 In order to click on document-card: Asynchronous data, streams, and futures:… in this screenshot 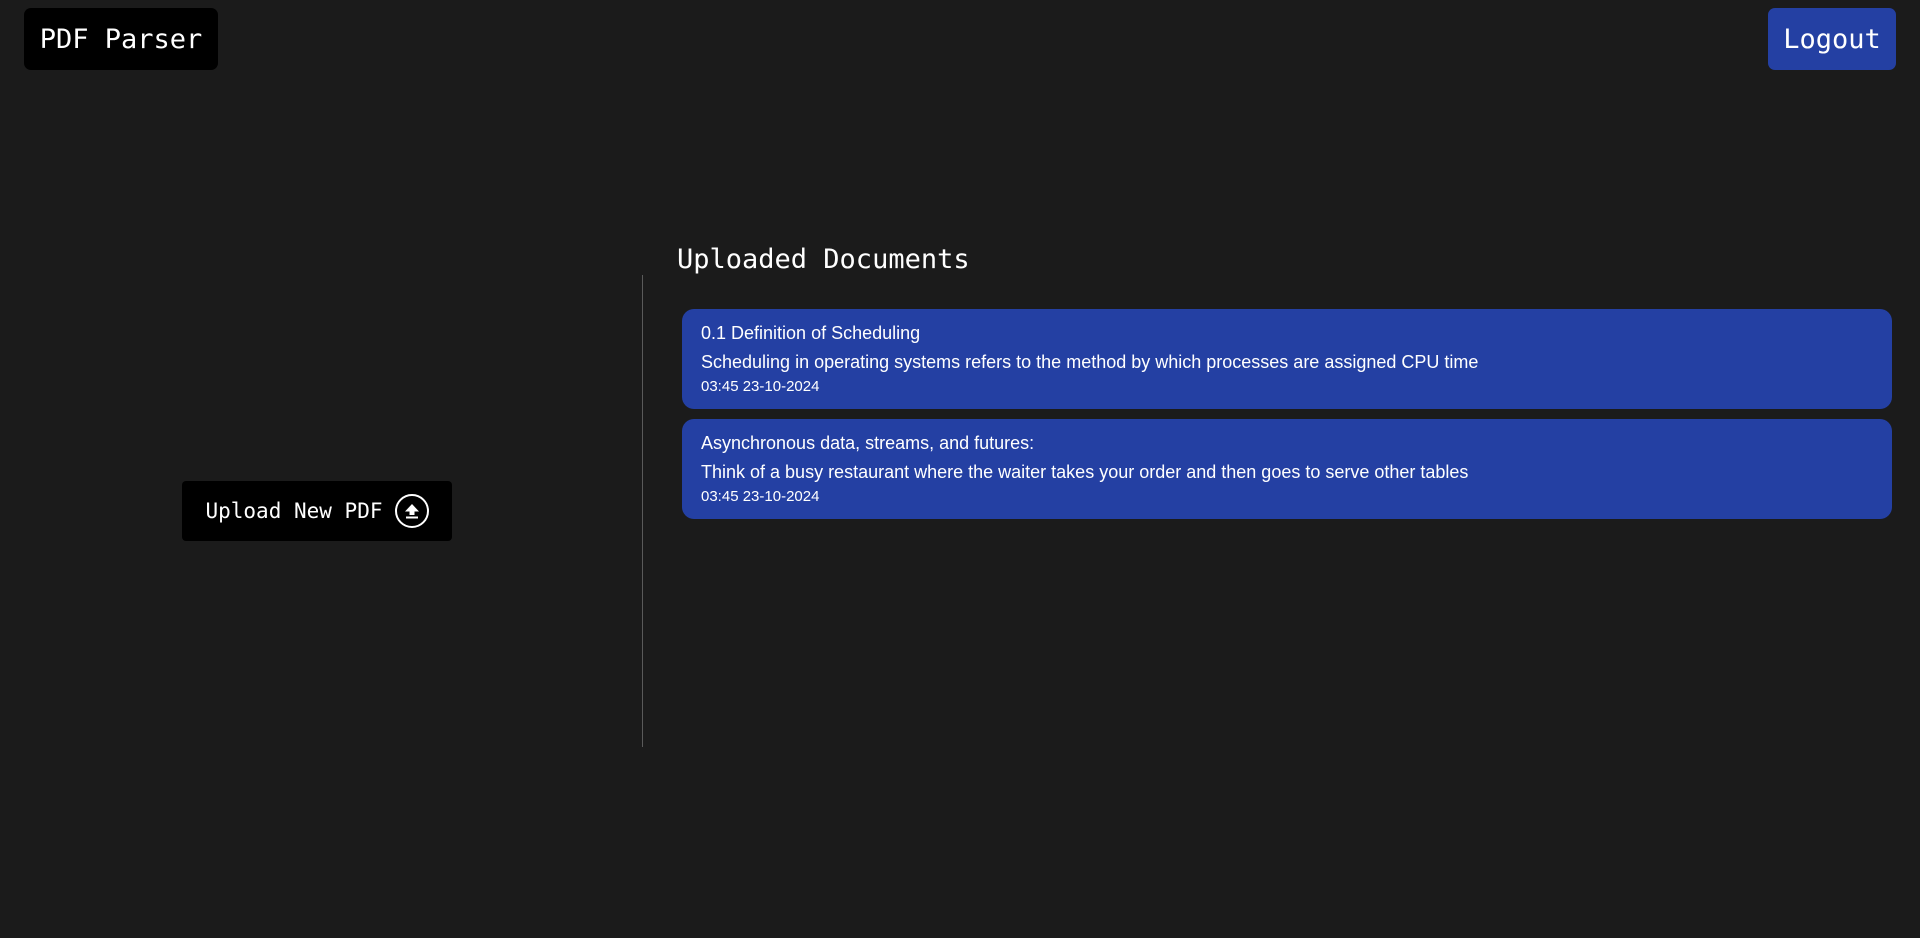, I will do `click(1287, 469)`.